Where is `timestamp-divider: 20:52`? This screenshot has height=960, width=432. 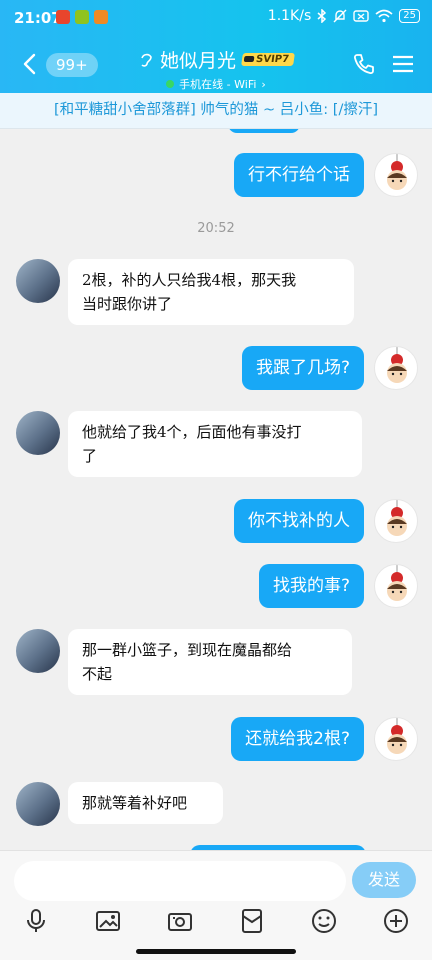 timestamp-divider: 20:52 is located at coordinates (216, 228).